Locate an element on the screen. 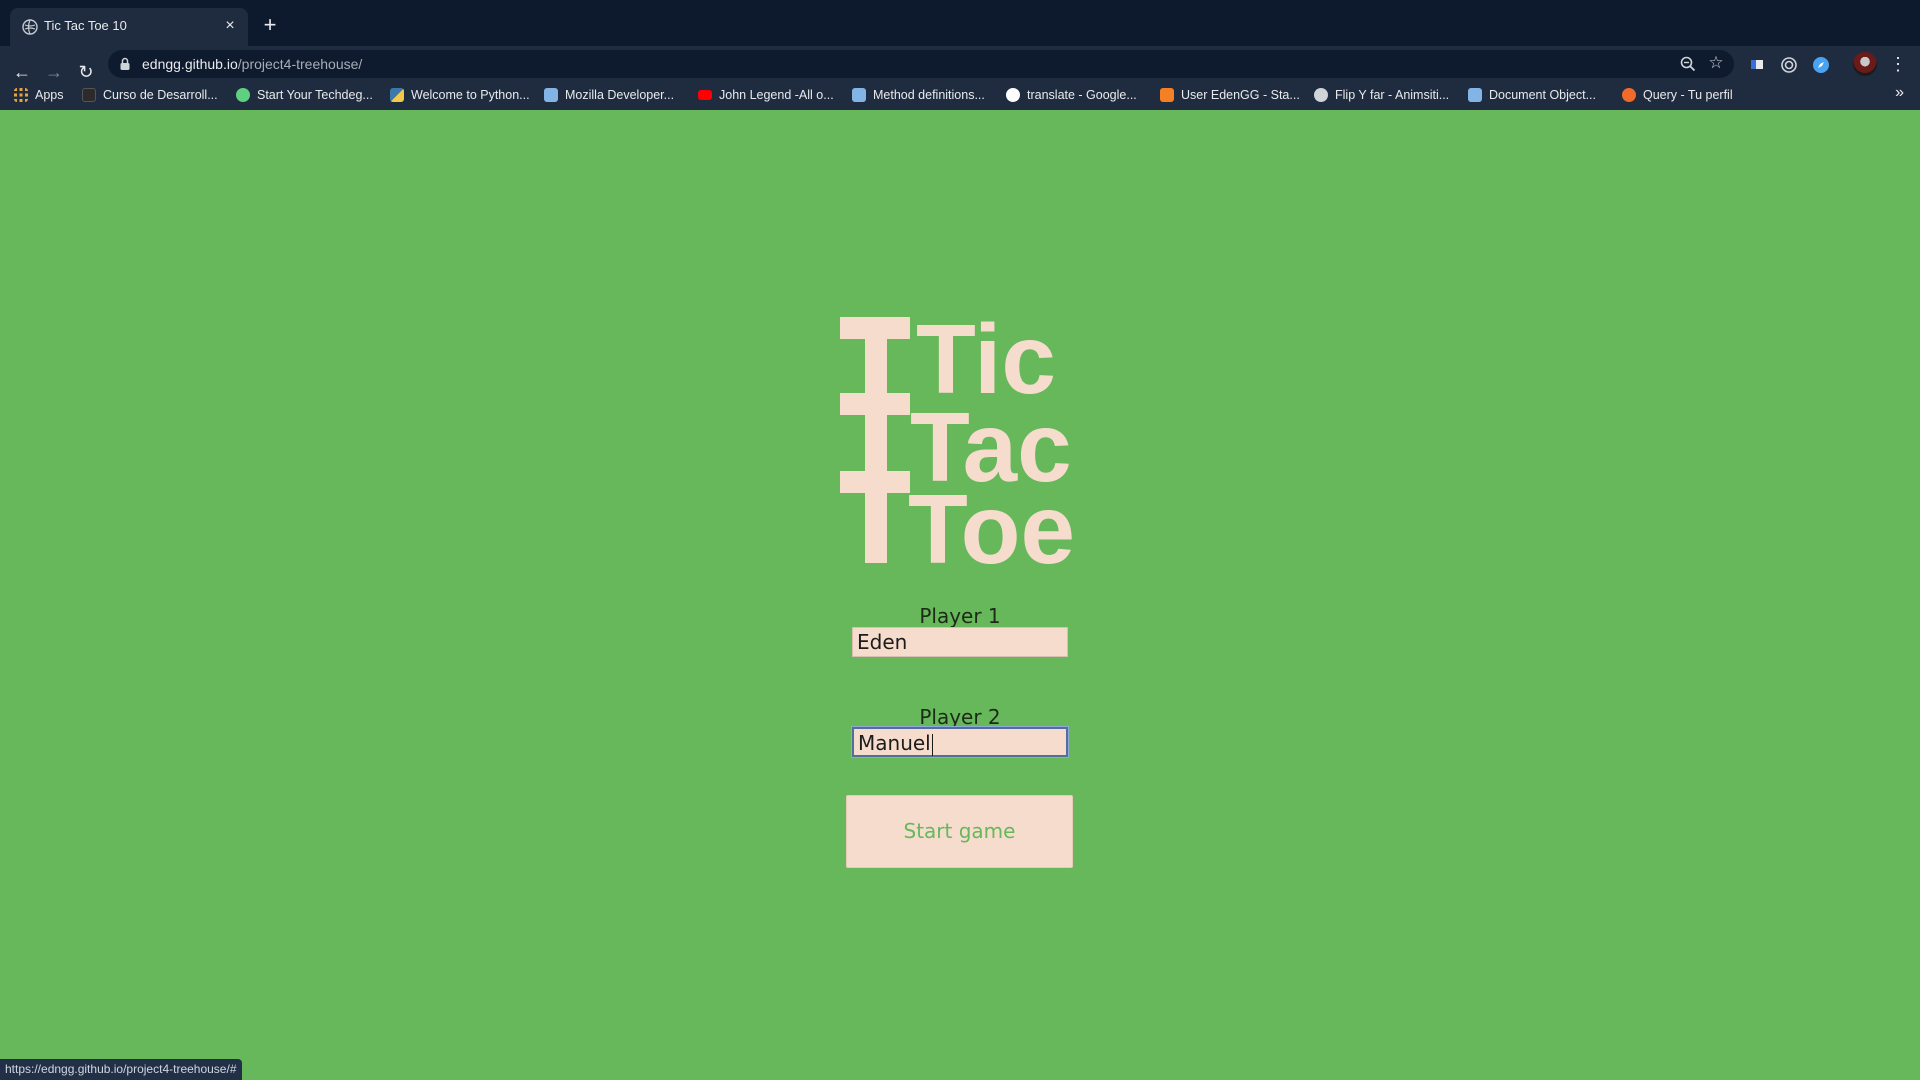  zoom-icon is located at coordinates (1688, 64).